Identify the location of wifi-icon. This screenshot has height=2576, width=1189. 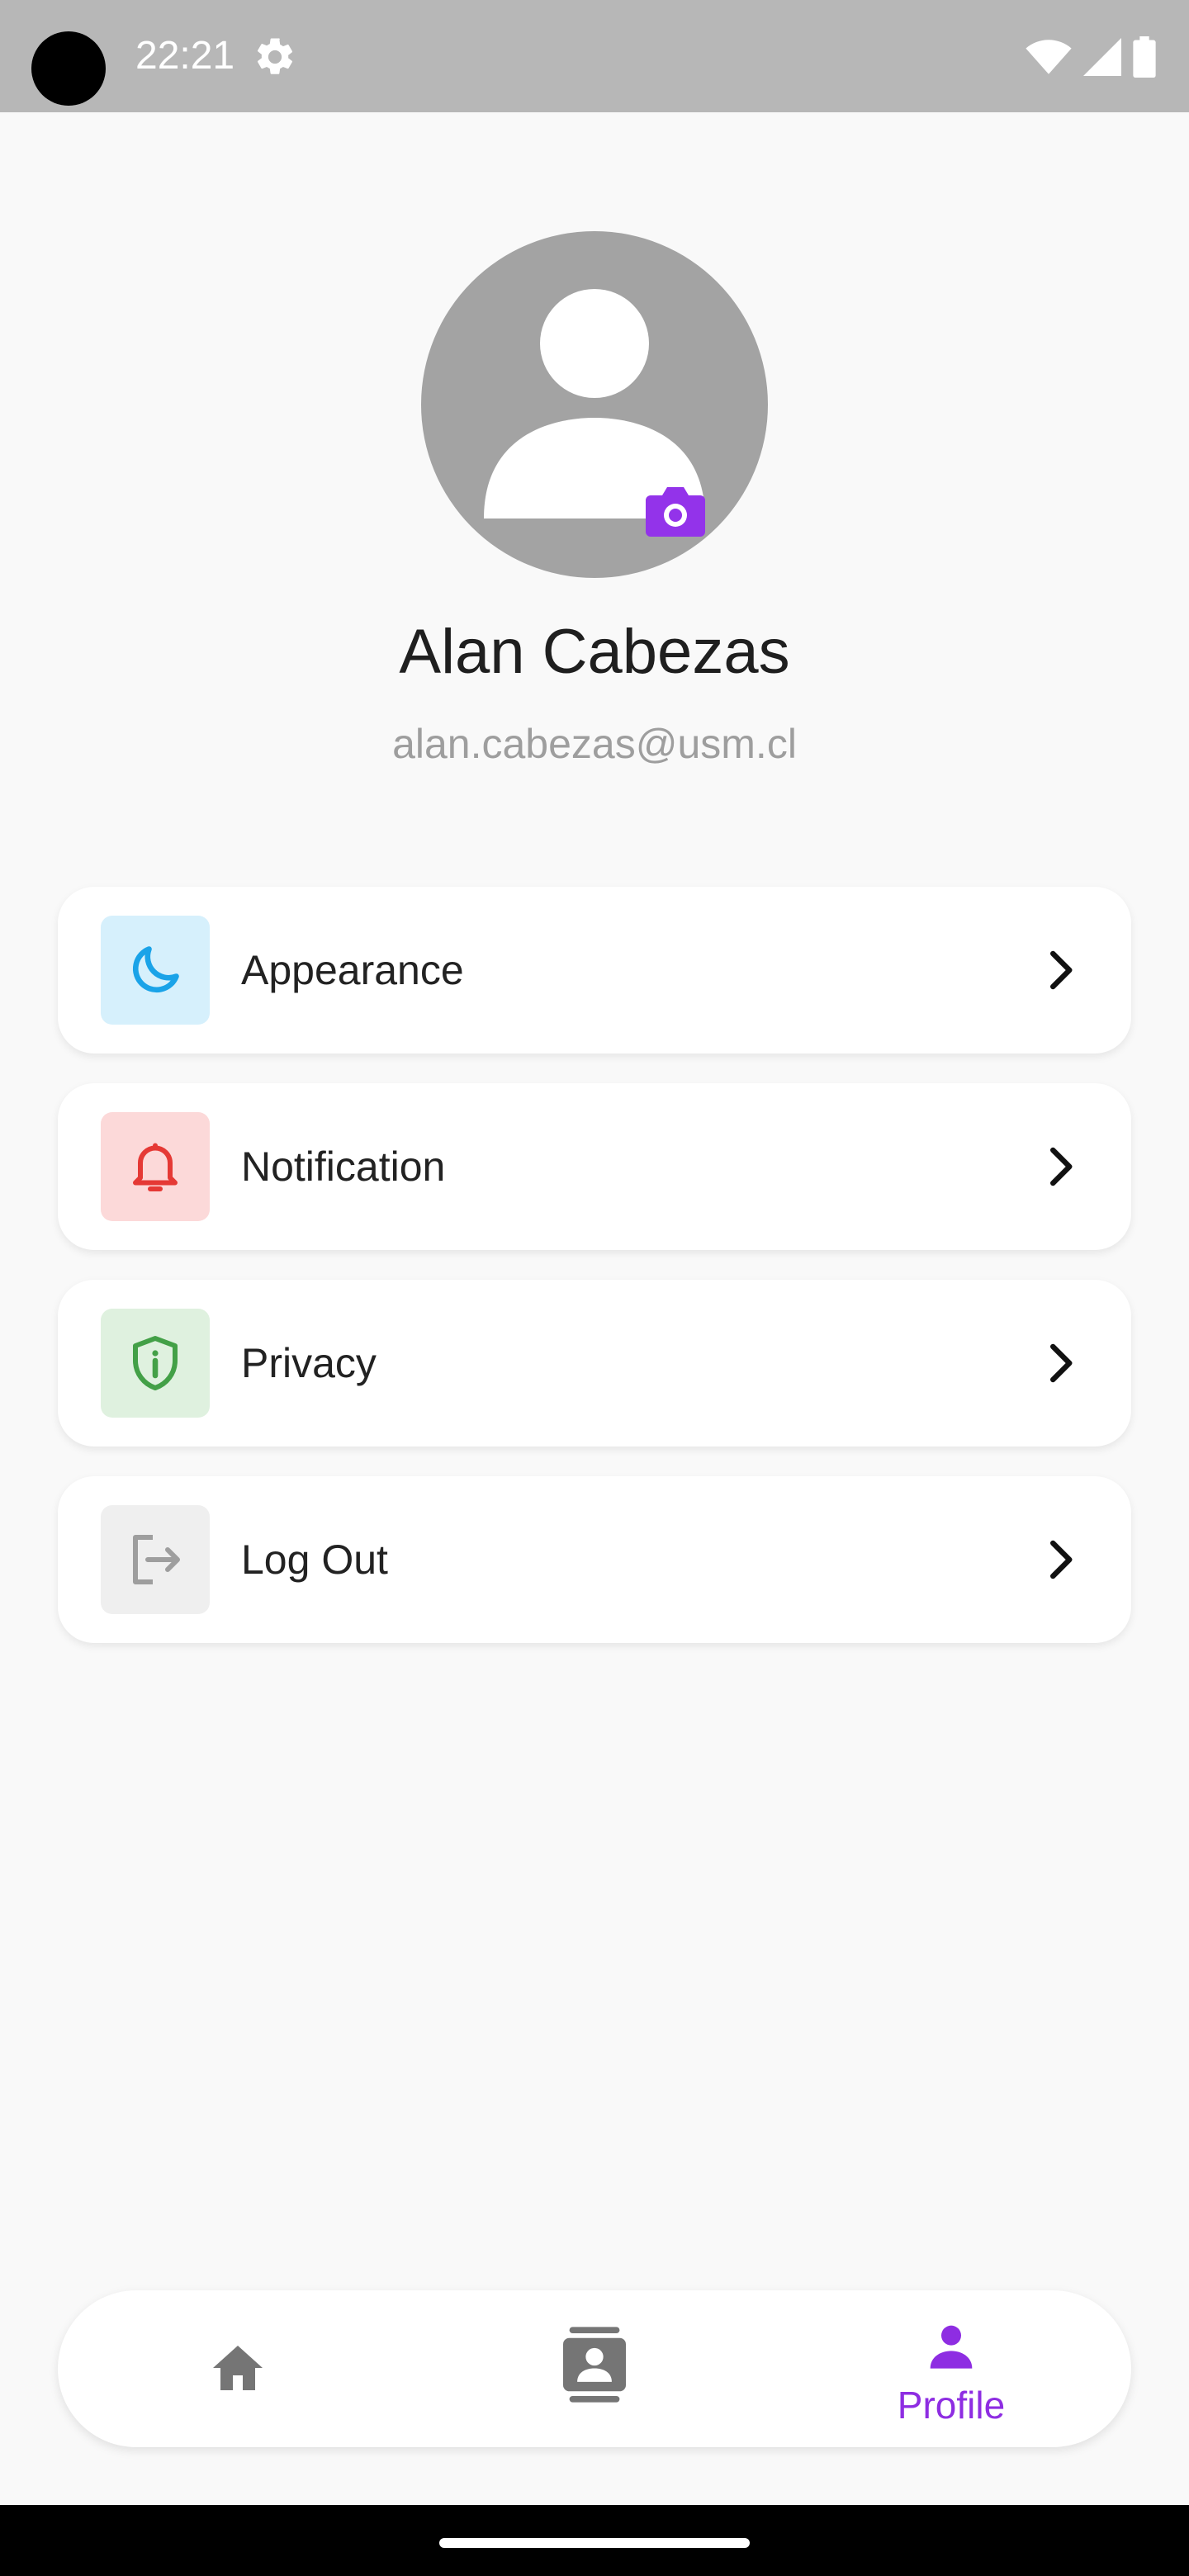
(1049, 57).